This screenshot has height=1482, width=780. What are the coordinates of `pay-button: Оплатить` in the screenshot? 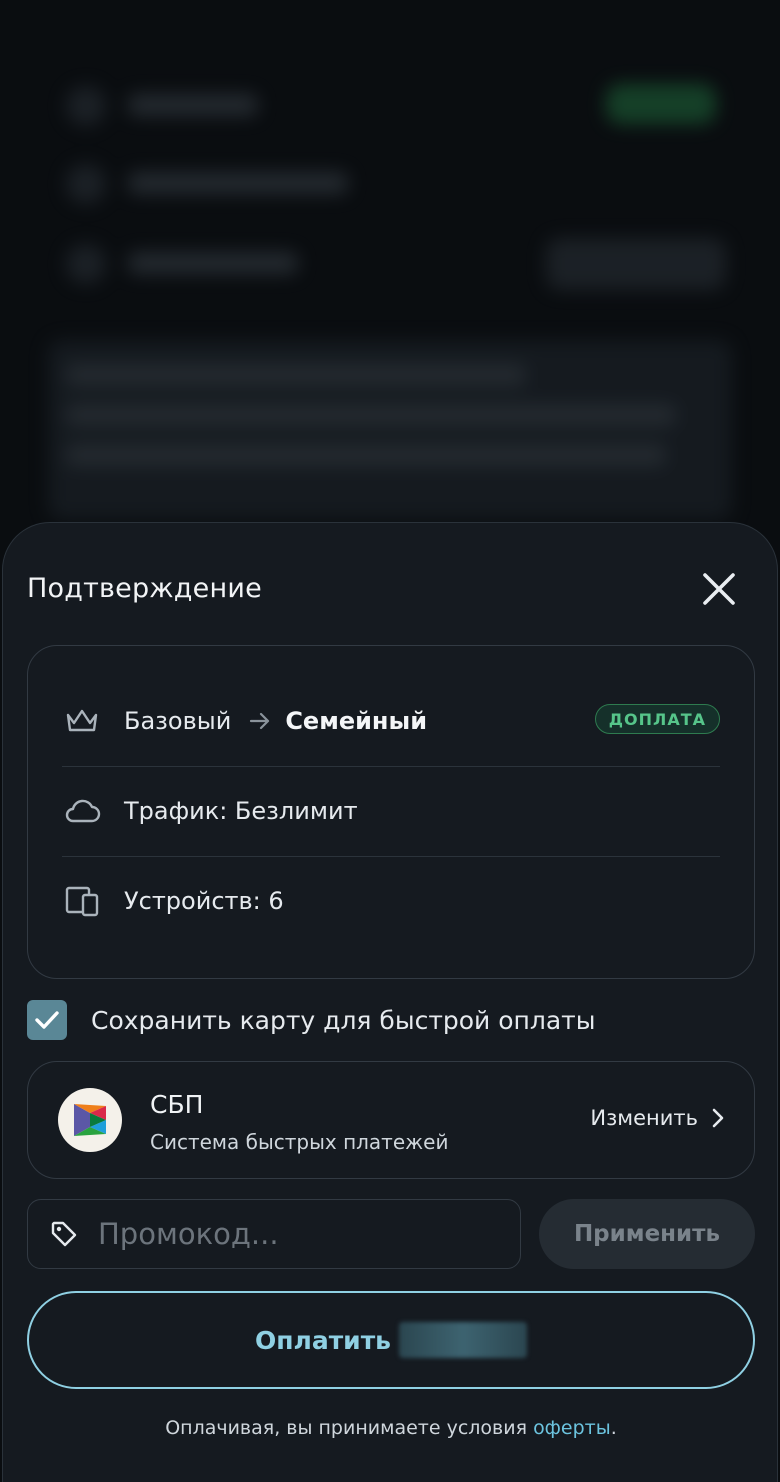 It's located at (391, 1340).